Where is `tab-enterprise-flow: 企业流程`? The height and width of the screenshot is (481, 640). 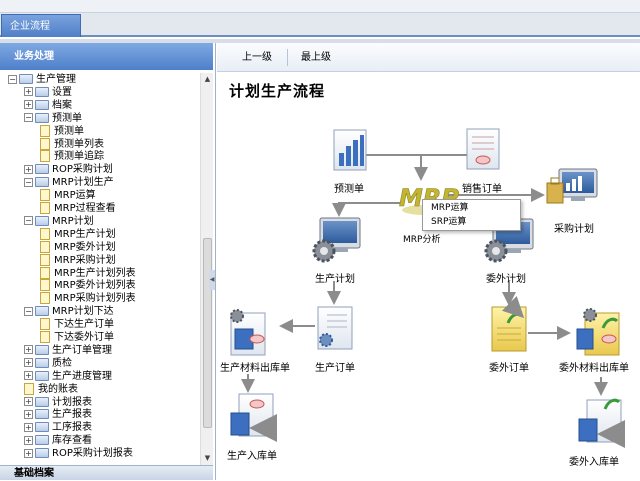
tab-enterprise-flow: 企业流程 is located at coordinates (41, 25).